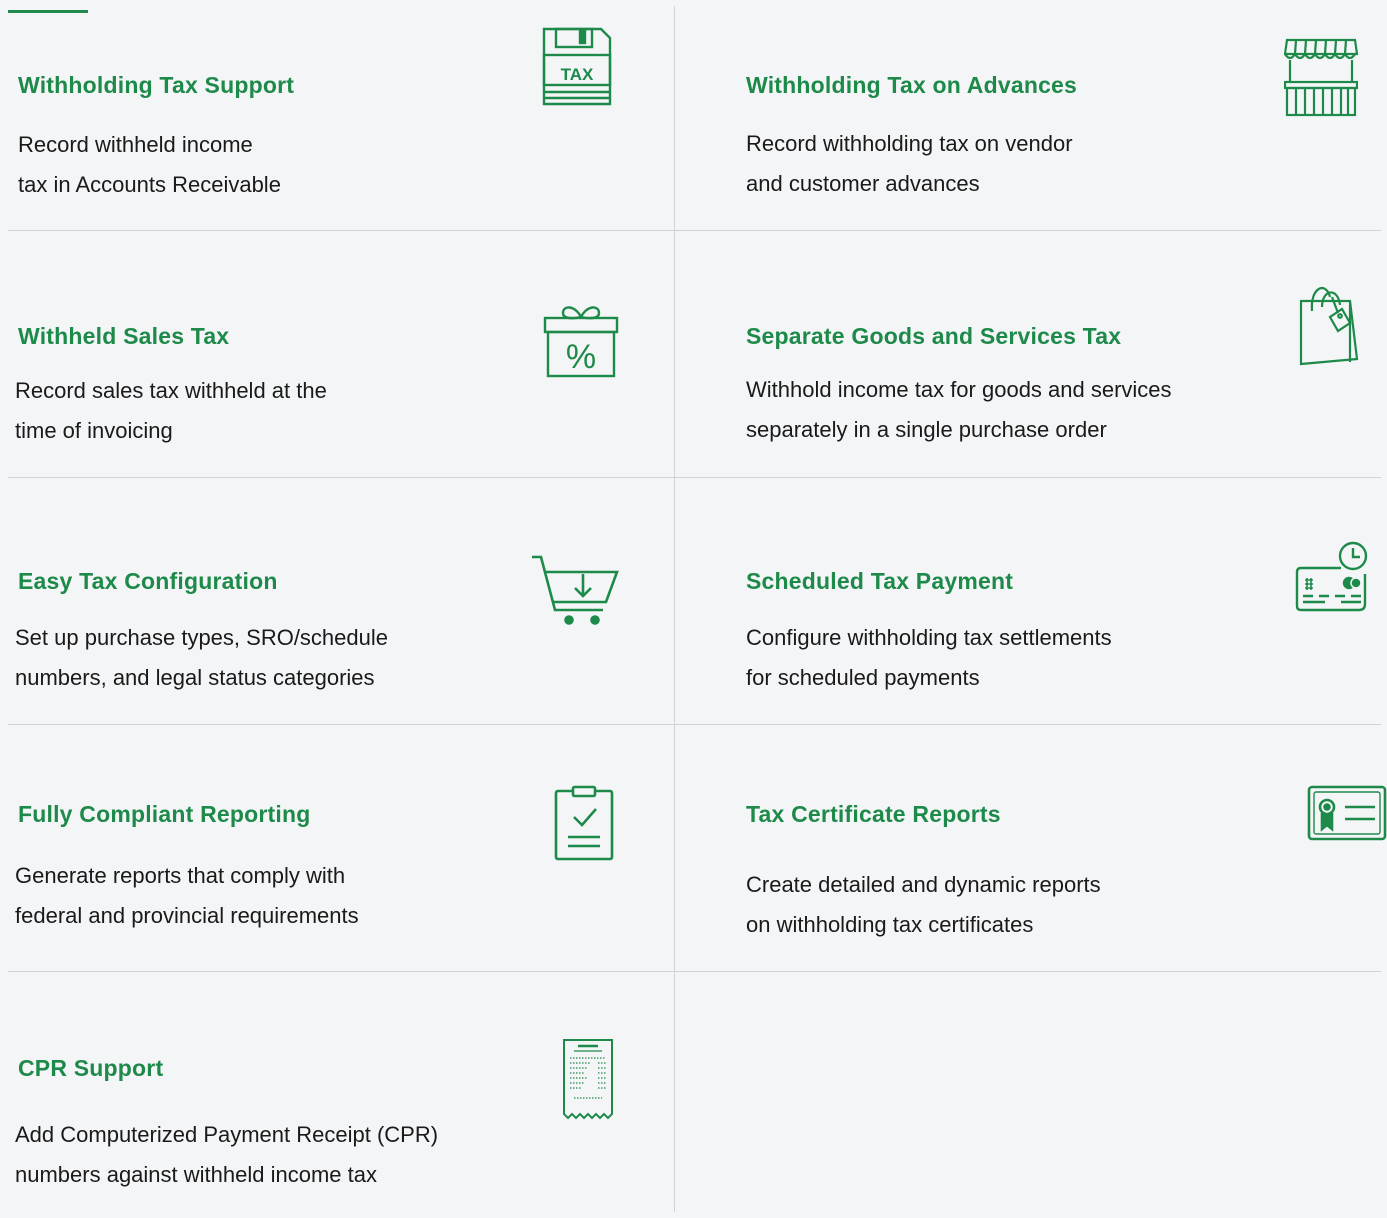 Image resolution: width=1387 pixels, height=1218 pixels. What do you see at coordinates (1333, 576) in the screenshot?
I see `card-clock-icon` at bounding box center [1333, 576].